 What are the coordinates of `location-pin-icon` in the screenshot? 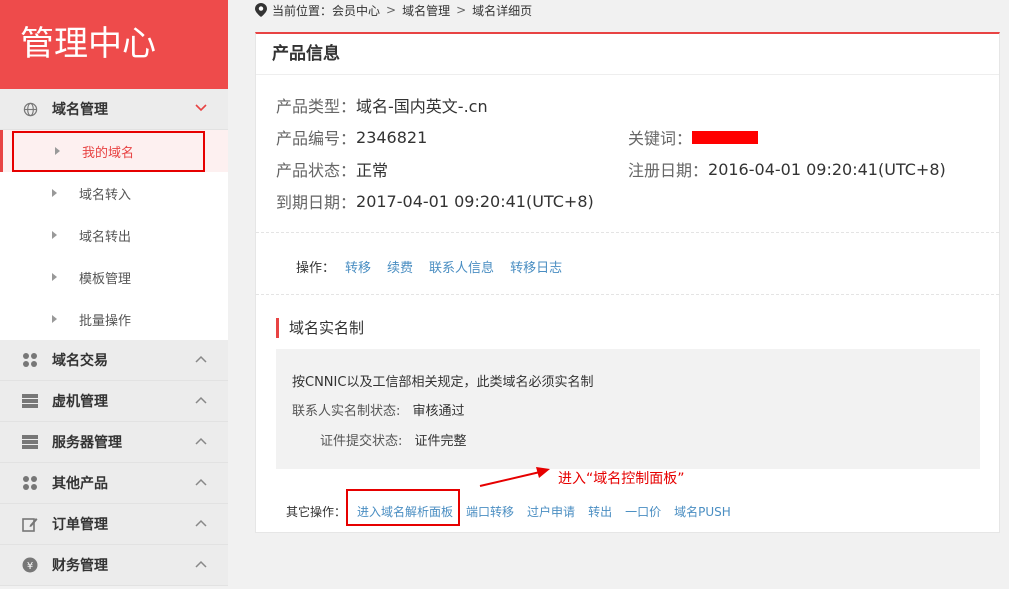 It's located at (261, 10).